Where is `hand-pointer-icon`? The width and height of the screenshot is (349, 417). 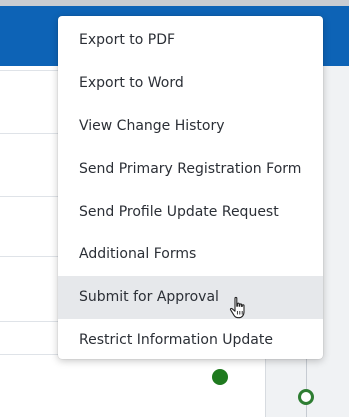 hand-pointer-icon is located at coordinates (237, 307).